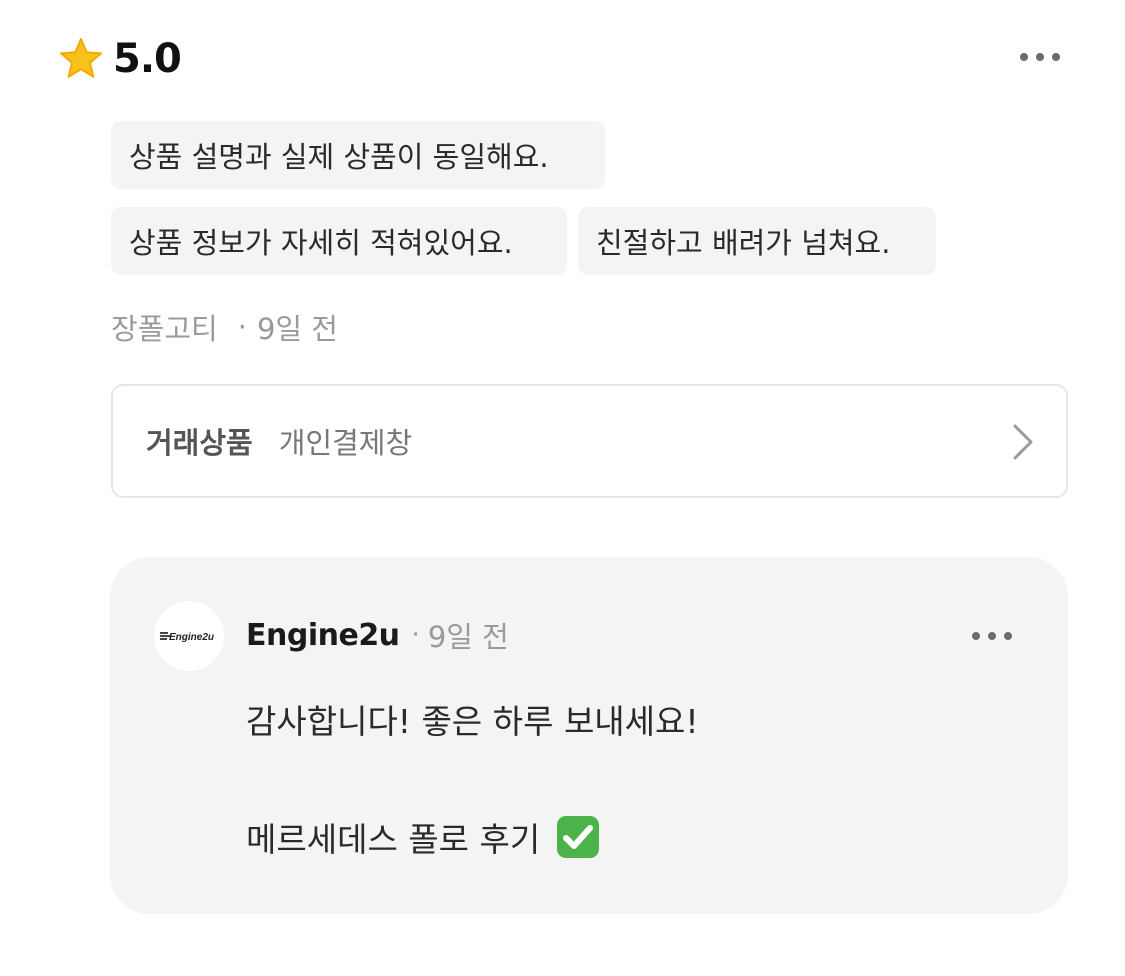 This screenshot has height=976, width=1125. What do you see at coordinates (199, 443) in the screenshot?
I see `product-label: 거래상품` at bounding box center [199, 443].